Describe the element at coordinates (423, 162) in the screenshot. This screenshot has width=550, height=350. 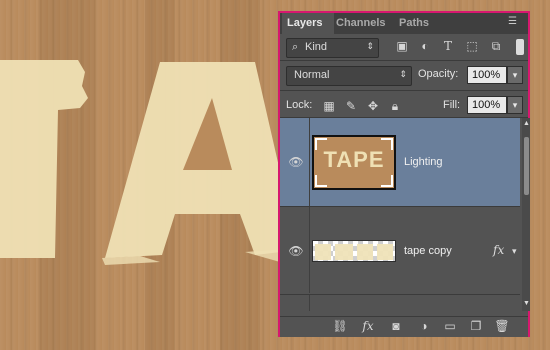
I see `layer-name: Lighting` at that location.